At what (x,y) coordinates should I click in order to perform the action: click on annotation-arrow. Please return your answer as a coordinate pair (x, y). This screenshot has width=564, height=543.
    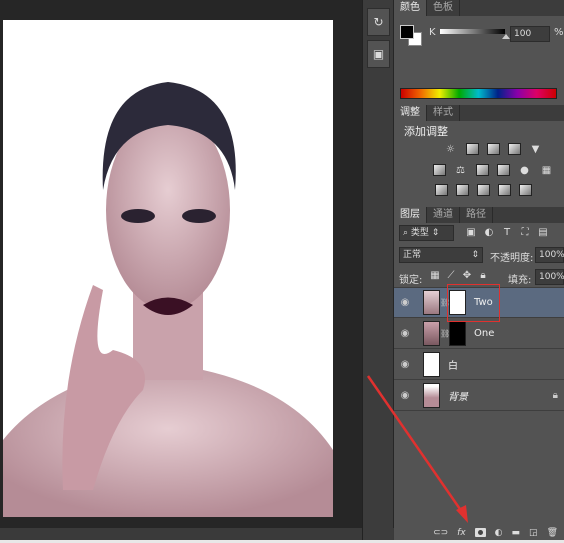
    Looking at the image, I should click on (417, 449).